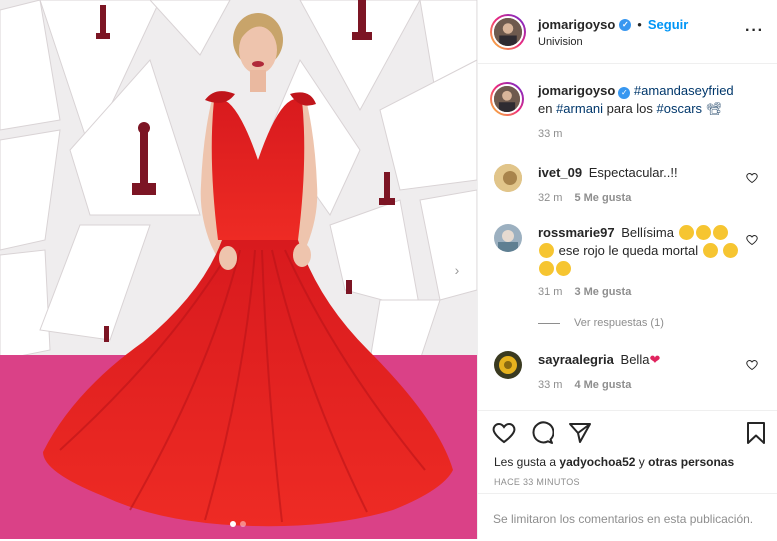 The width and height of the screenshot is (777, 541). I want to click on comment-content: Espectacular..!!, so click(633, 172).